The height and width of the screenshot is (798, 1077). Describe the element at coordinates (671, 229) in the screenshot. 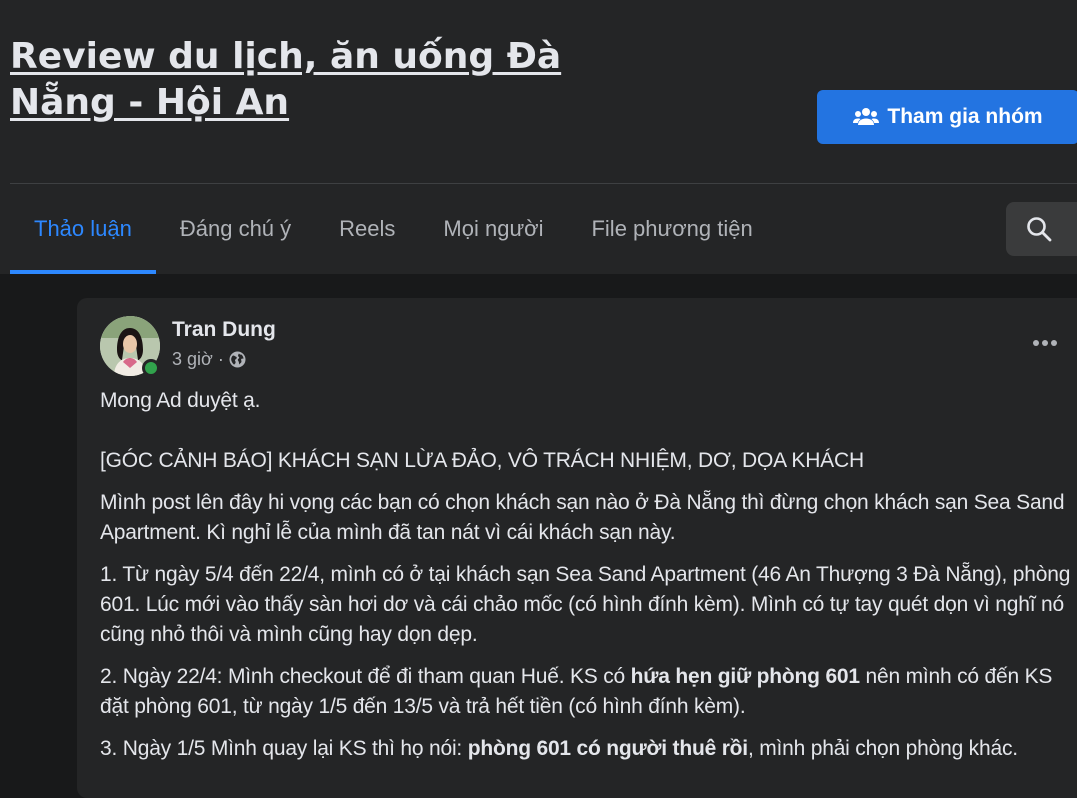

I see `tab-media: File phương tiện` at that location.